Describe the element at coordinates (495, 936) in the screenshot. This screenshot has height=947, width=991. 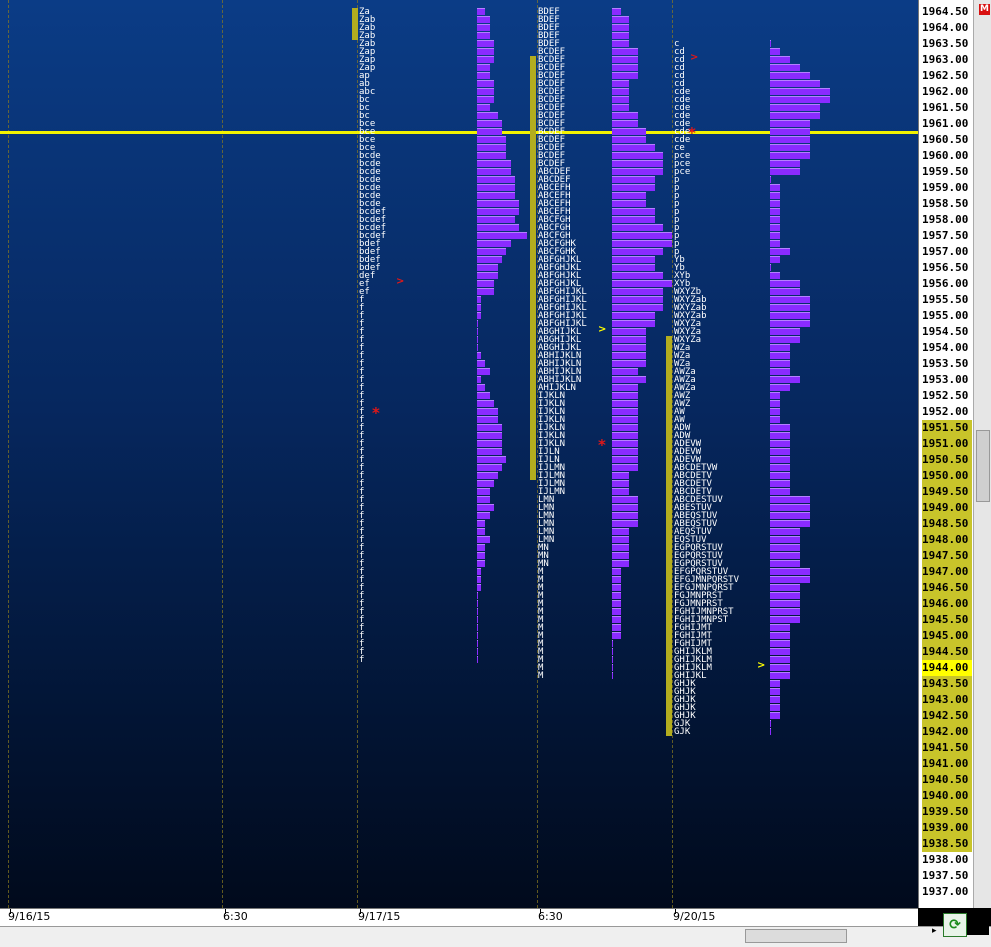
I see `bottom-bar` at that location.